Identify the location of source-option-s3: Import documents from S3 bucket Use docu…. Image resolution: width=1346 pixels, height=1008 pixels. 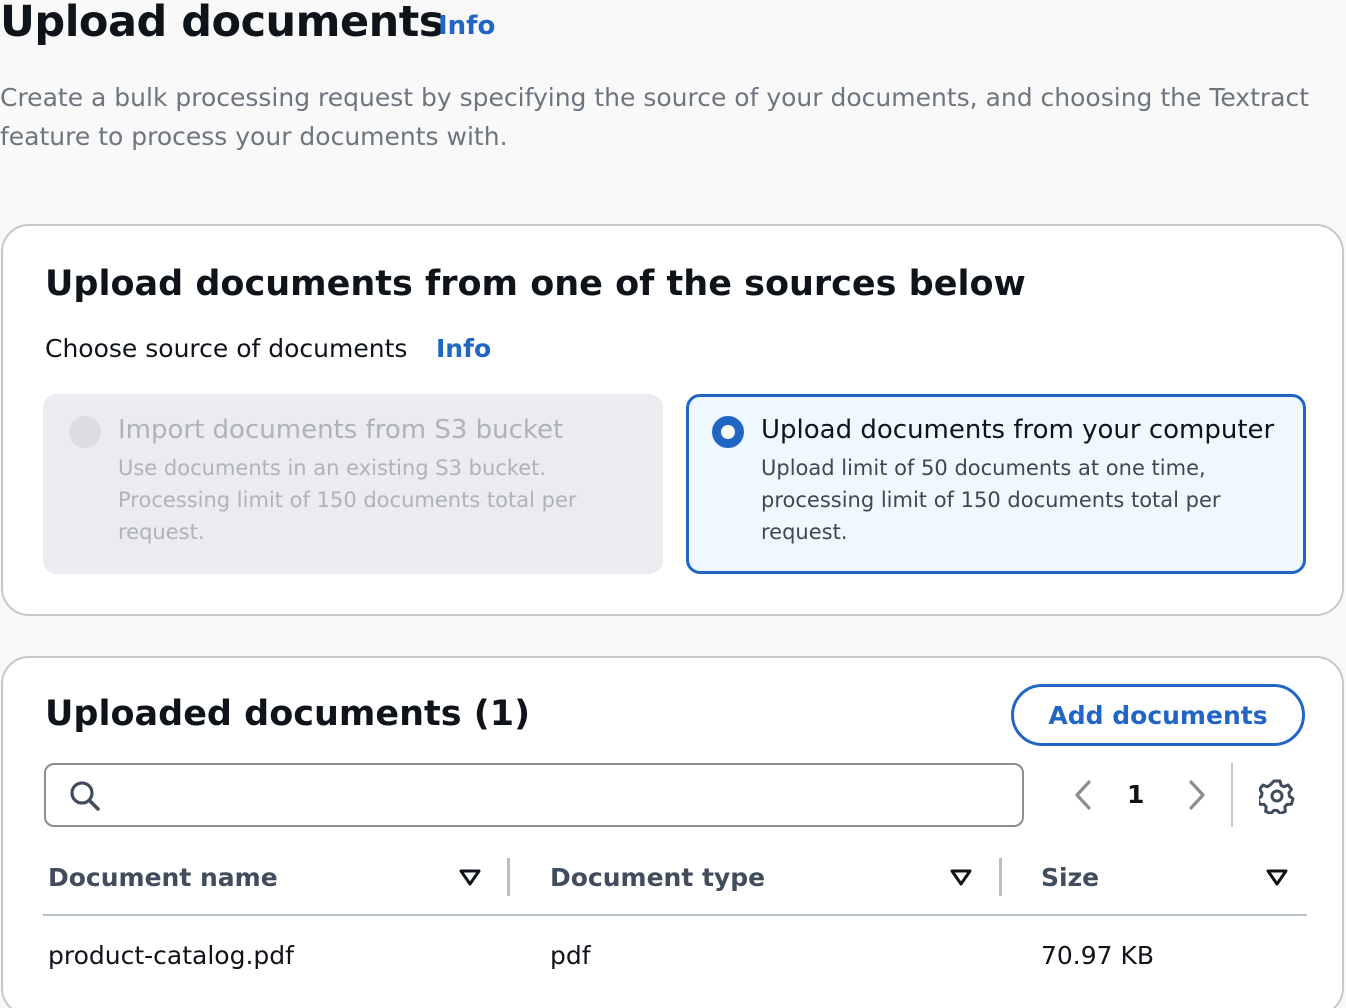
(353, 484).